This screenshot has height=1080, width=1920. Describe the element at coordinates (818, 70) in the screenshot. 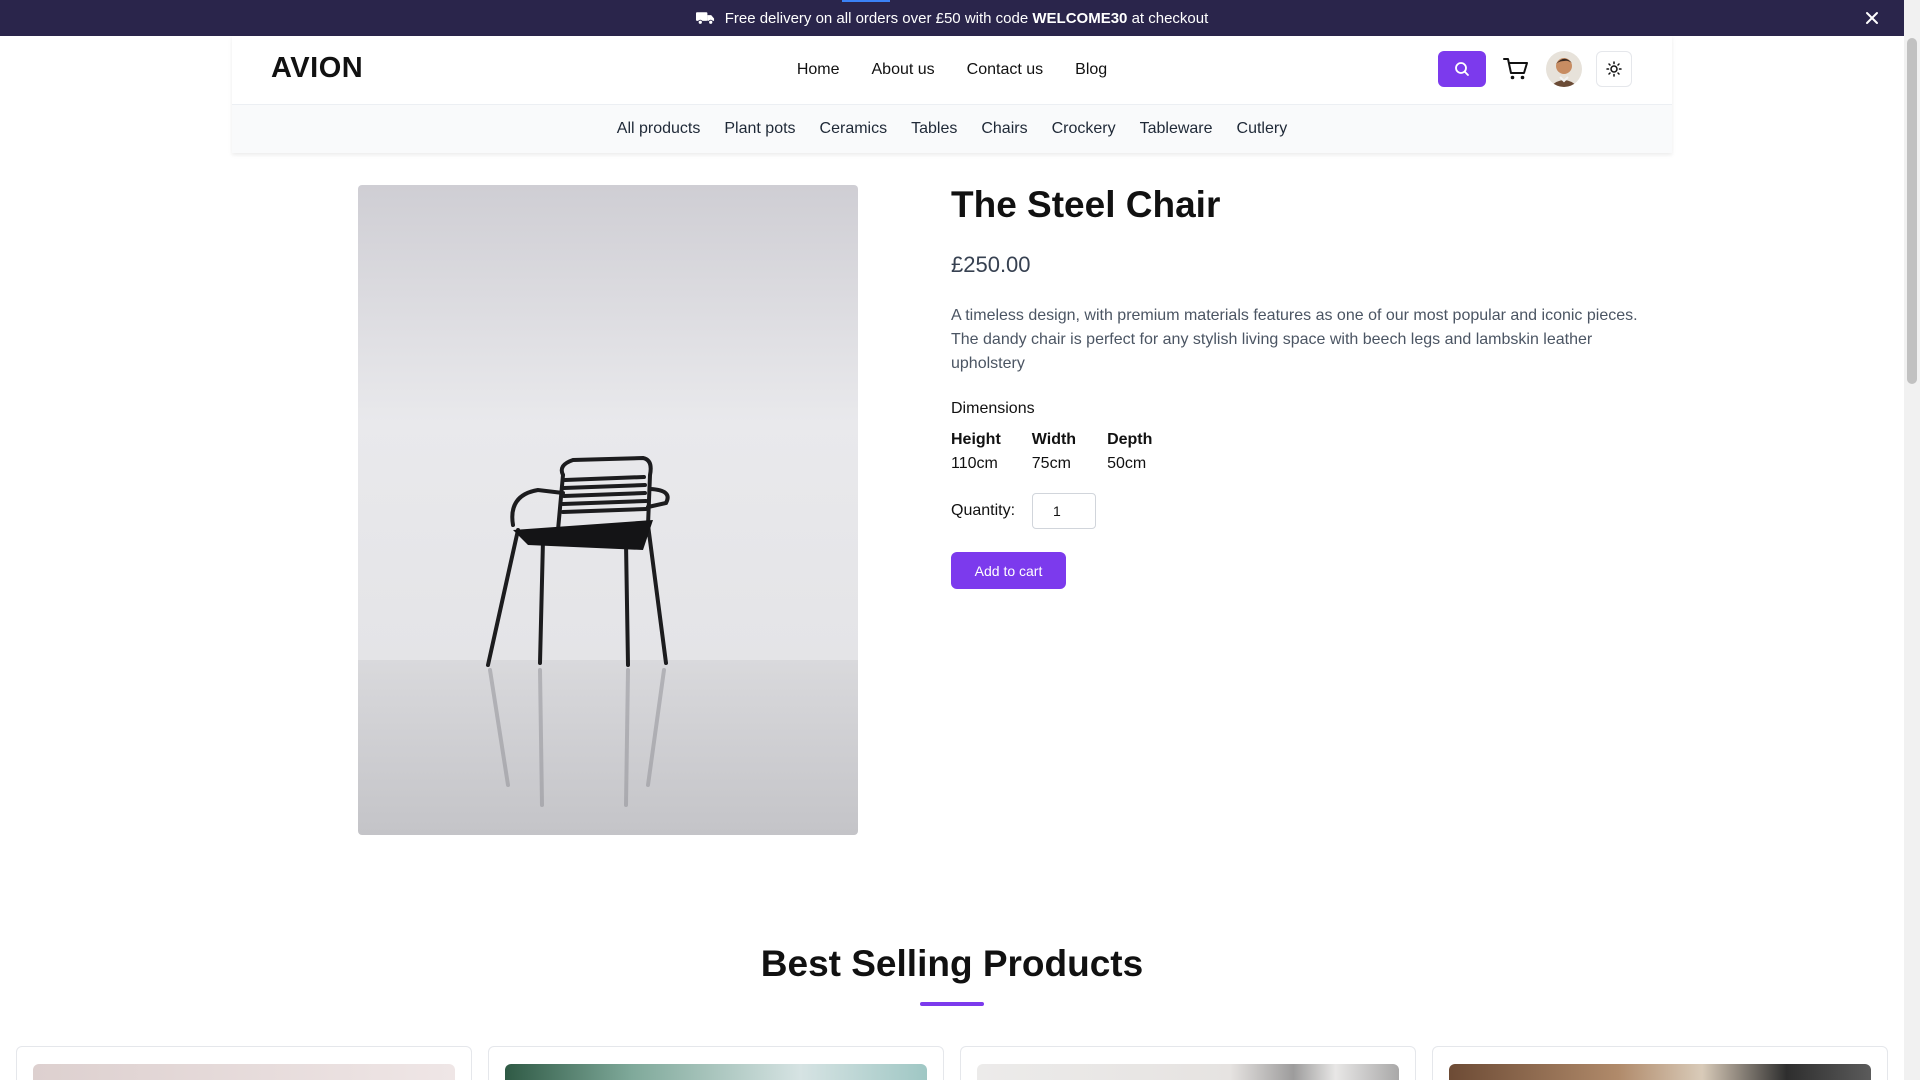

I see `nav-home: Home` at that location.